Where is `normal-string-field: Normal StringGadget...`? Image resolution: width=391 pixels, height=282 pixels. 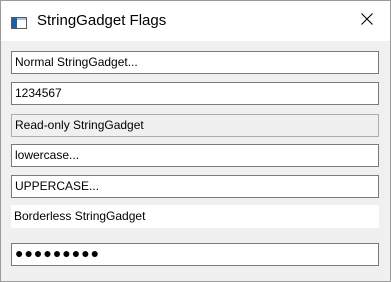 normal-string-field: Normal StringGadget... is located at coordinates (195, 62).